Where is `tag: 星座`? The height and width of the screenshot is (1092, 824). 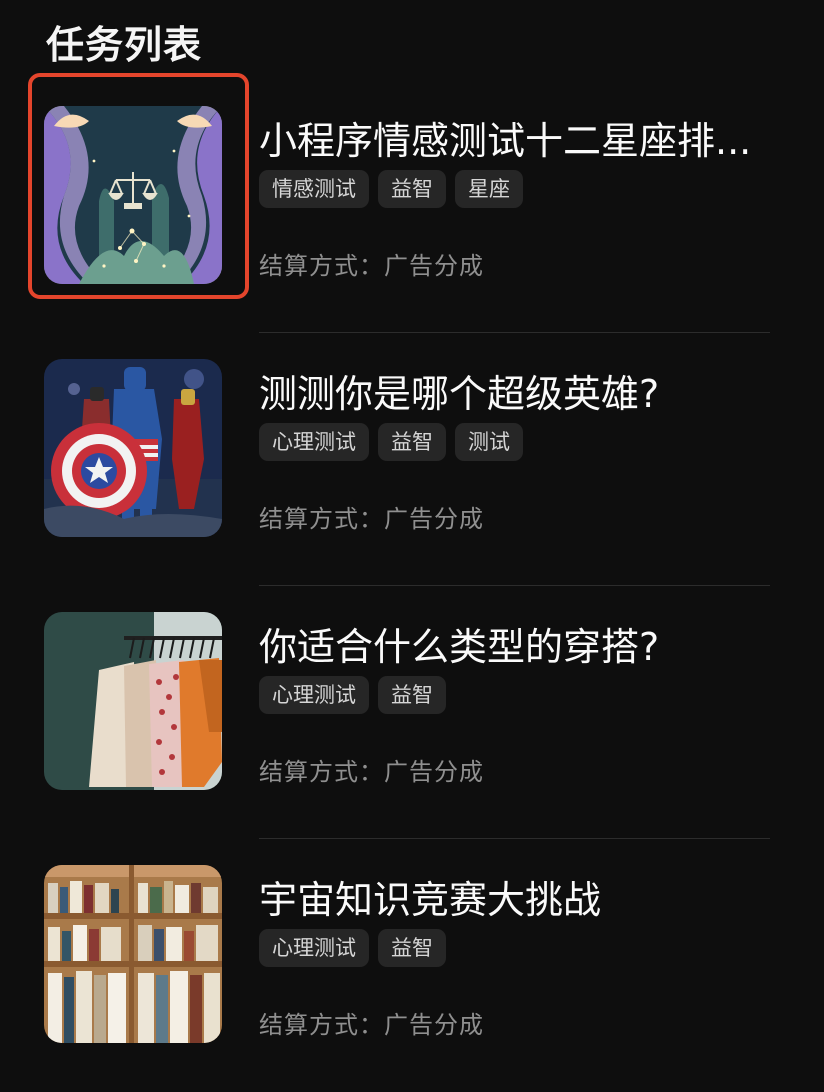 tag: 星座 is located at coordinates (489, 189).